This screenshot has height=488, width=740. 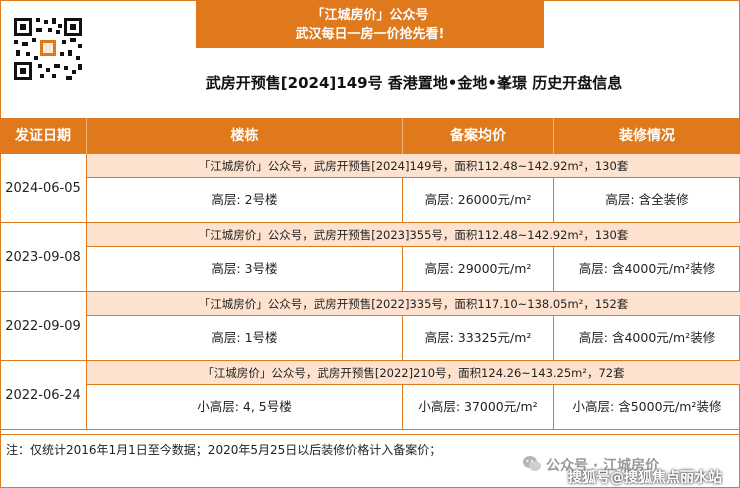 I want to click on table-header-row: 发证日期 楼栋 备案均价 装修情况, so click(x=370, y=136).